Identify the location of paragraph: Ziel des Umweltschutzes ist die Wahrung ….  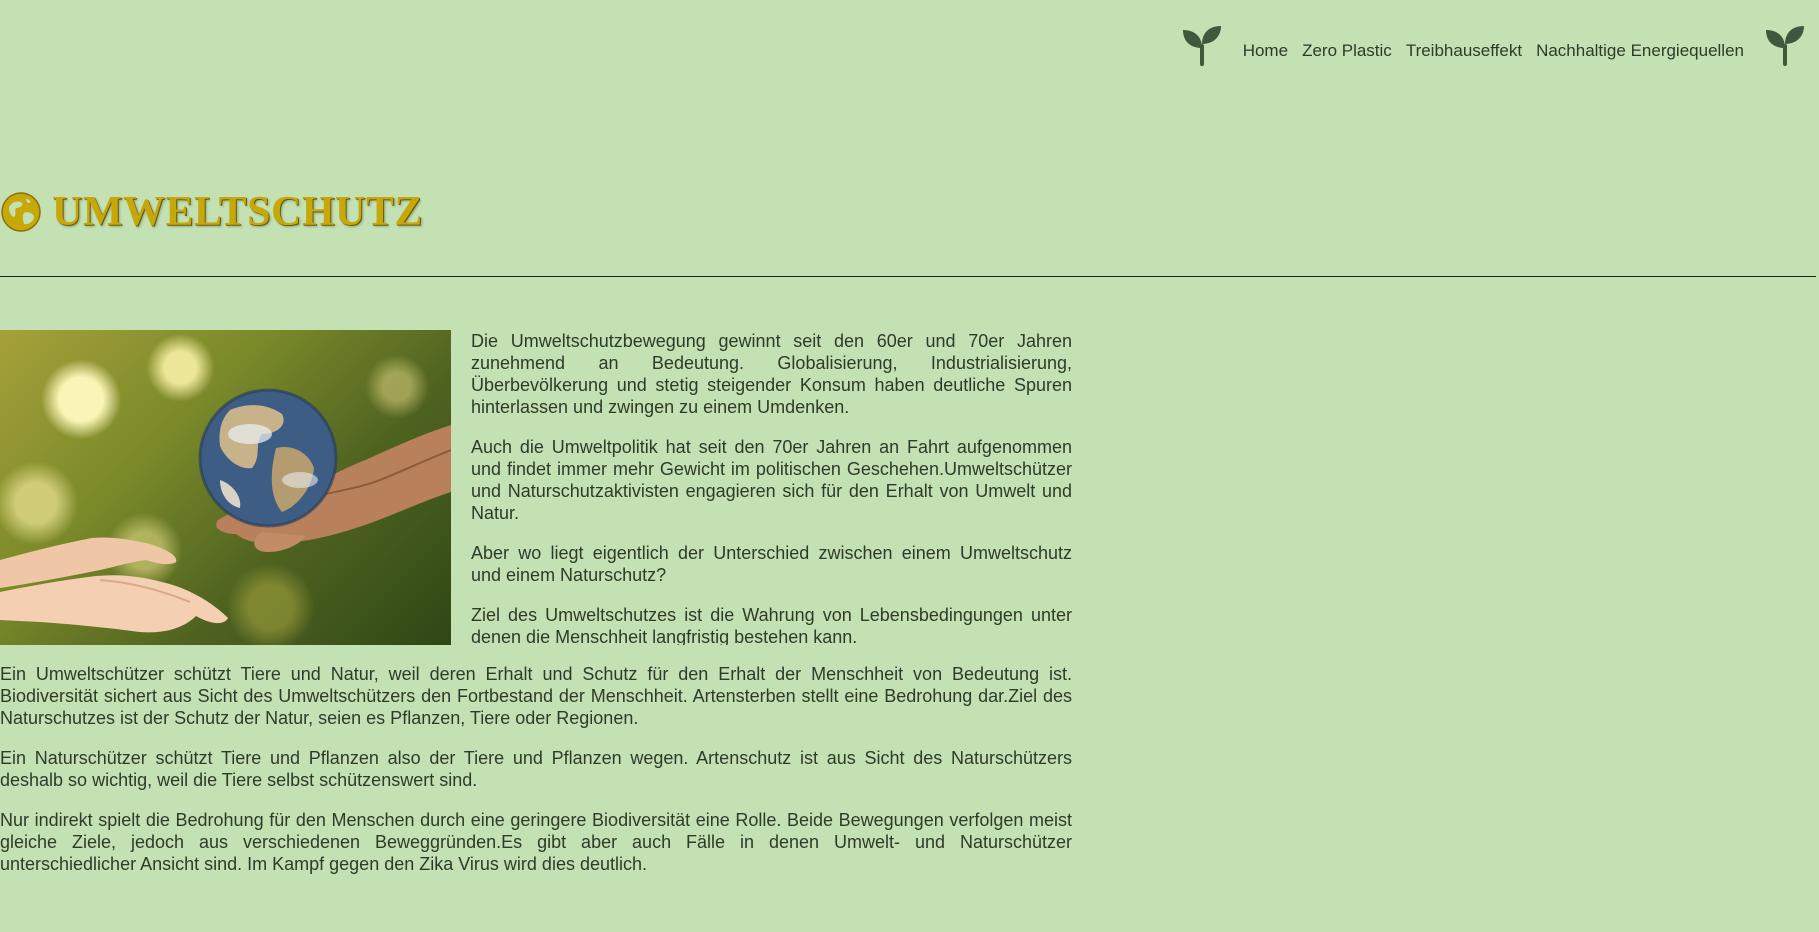
(771, 625).